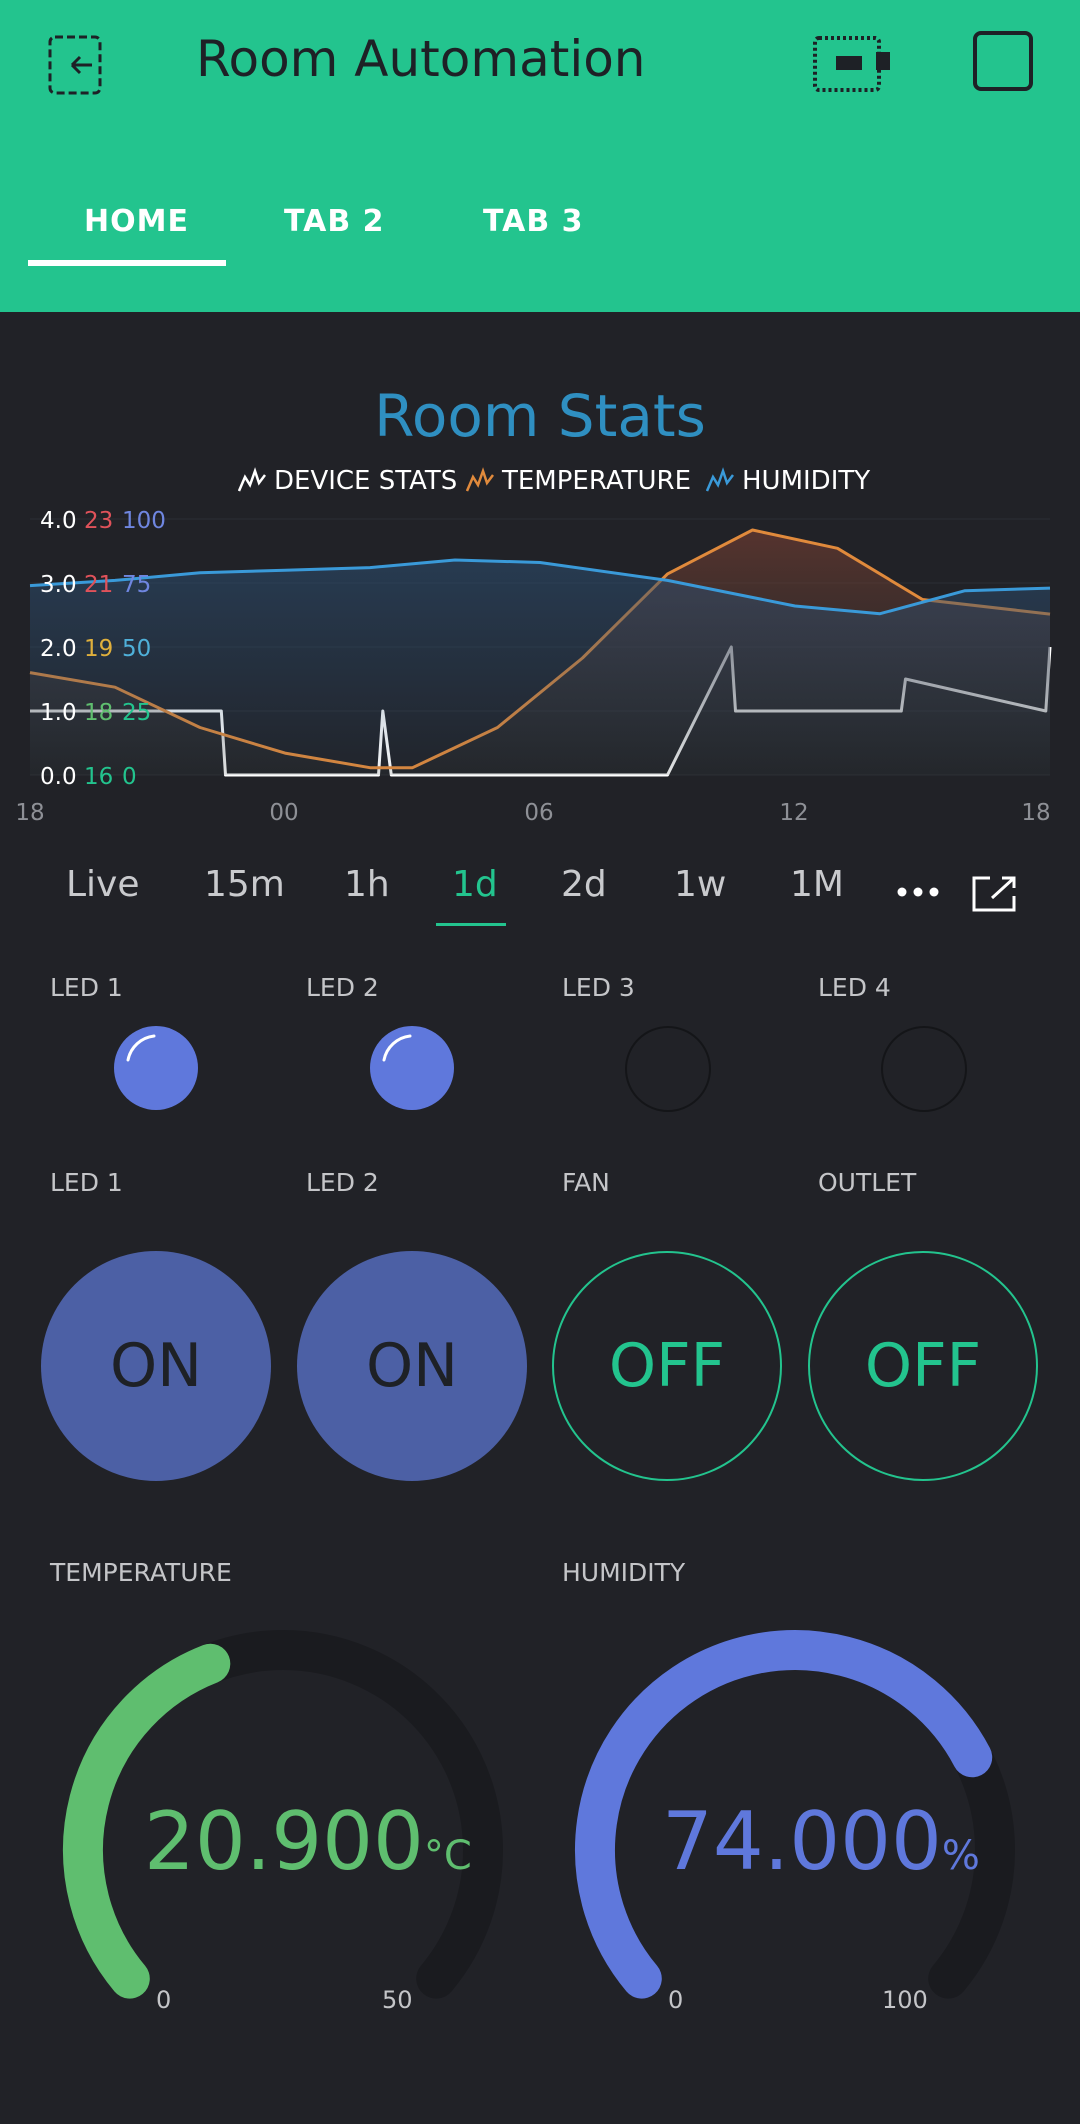  I want to click on app-title: Room Automation, so click(421, 59).